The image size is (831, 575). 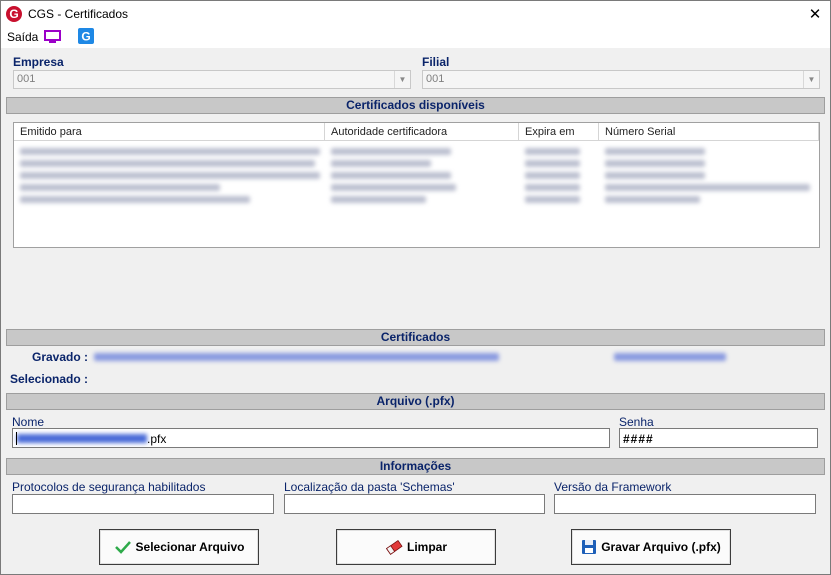 What do you see at coordinates (52, 37) in the screenshot?
I see `monitor-icon` at bounding box center [52, 37].